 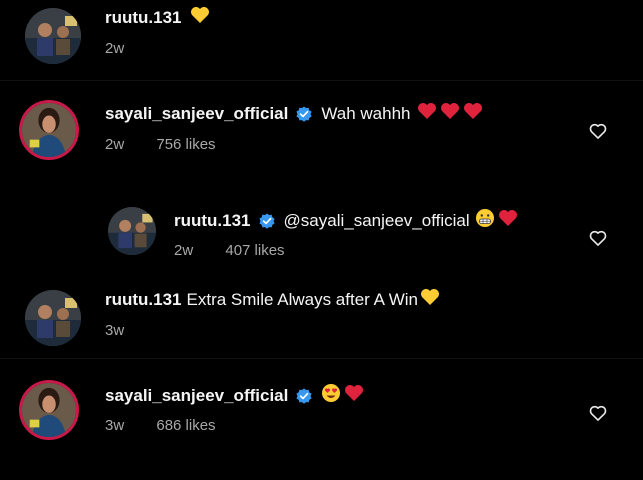 What do you see at coordinates (366, 113) in the screenshot?
I see `comment-text: Wah wahhh` at bounding box center [366, 113].